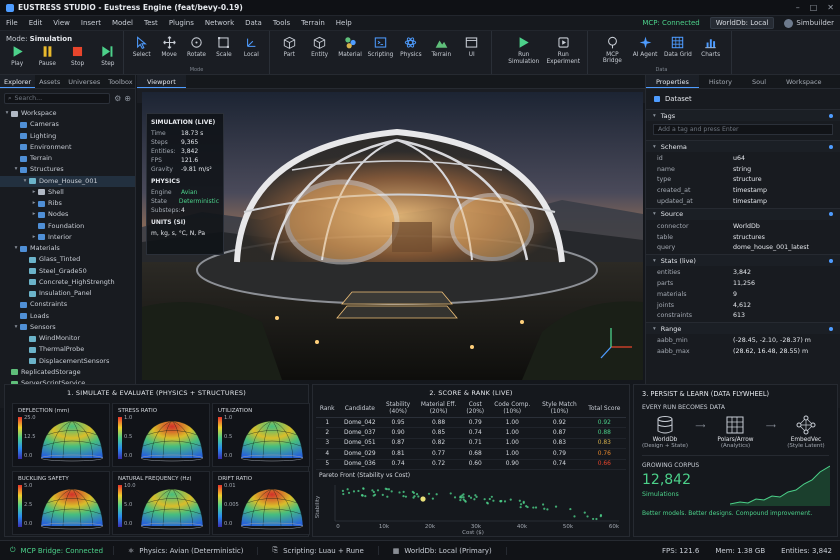 The width and height of the screenshot is (840, 560). What do you see at coordinates (67, 361) in the screenshot?
I see `tree-item: DisplacementSensors` at bounding box center [67, 361].